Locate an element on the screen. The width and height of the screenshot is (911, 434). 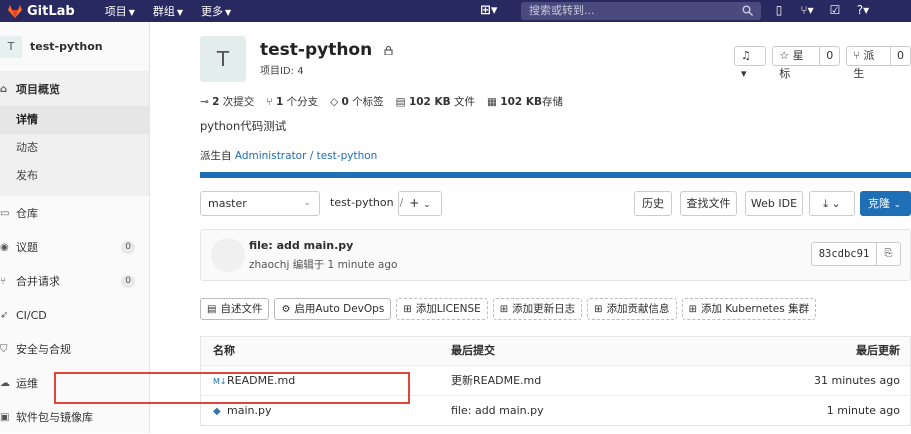
stat-tags: ◇ 0 个标签 is located at coordinates (357, 101).